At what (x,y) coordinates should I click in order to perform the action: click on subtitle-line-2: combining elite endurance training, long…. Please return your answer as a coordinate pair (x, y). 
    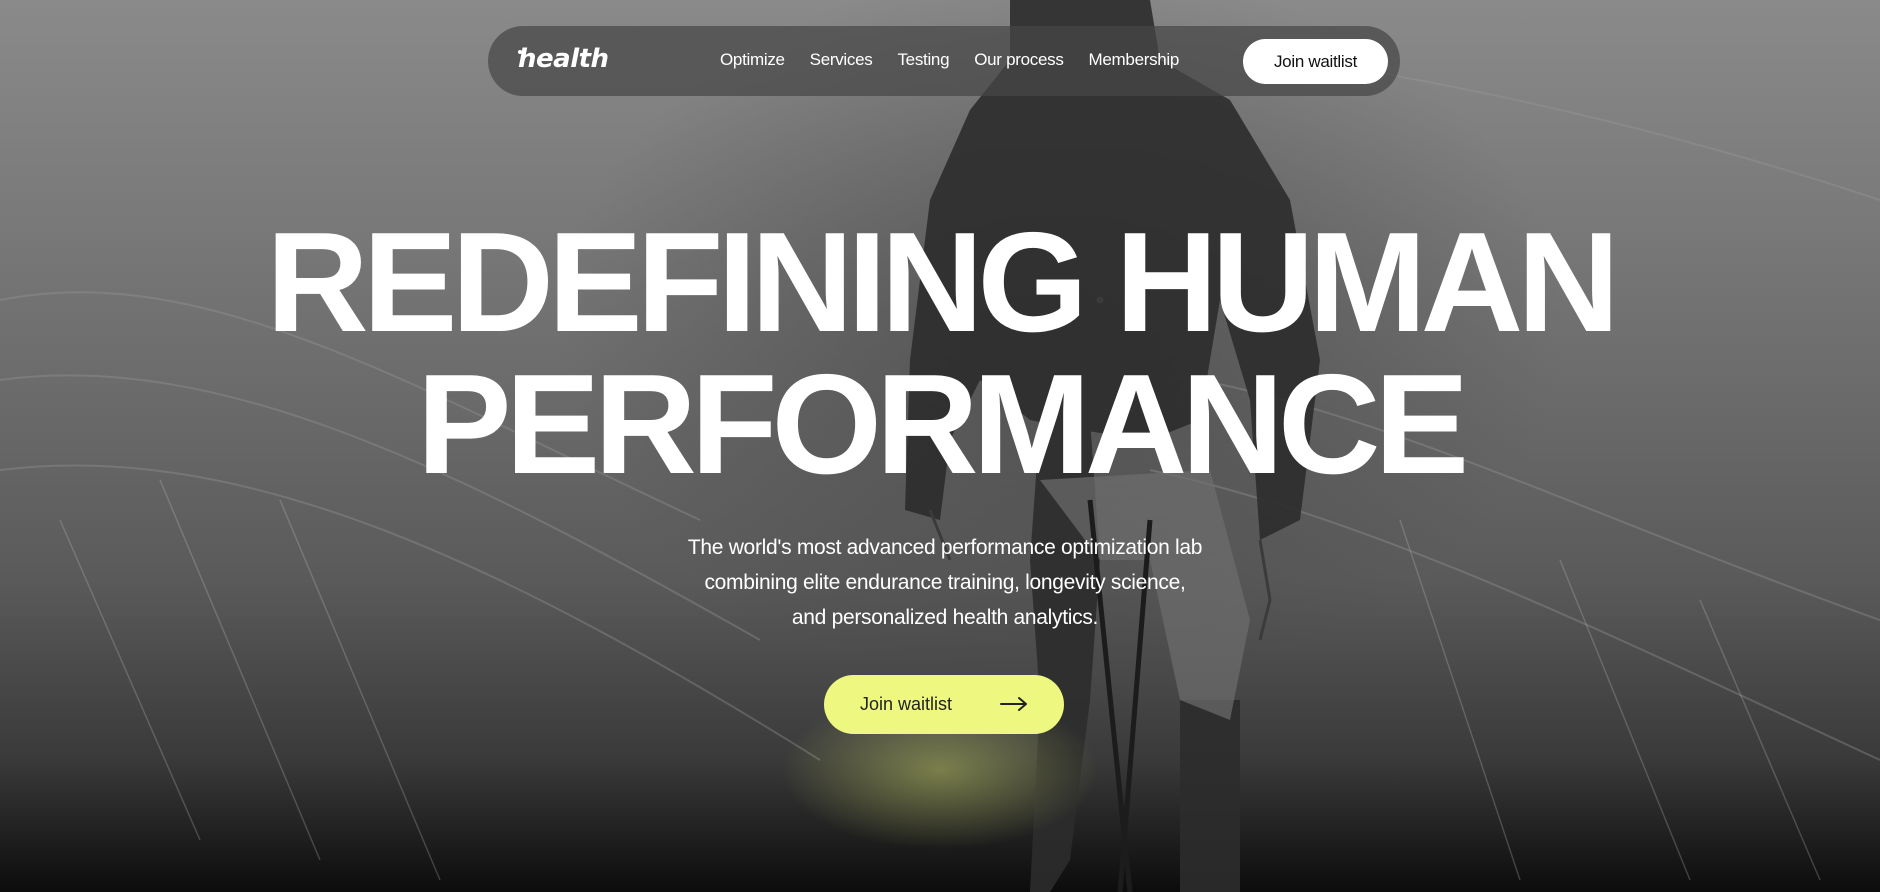
    Looking at the image, I should click on (945, 582).